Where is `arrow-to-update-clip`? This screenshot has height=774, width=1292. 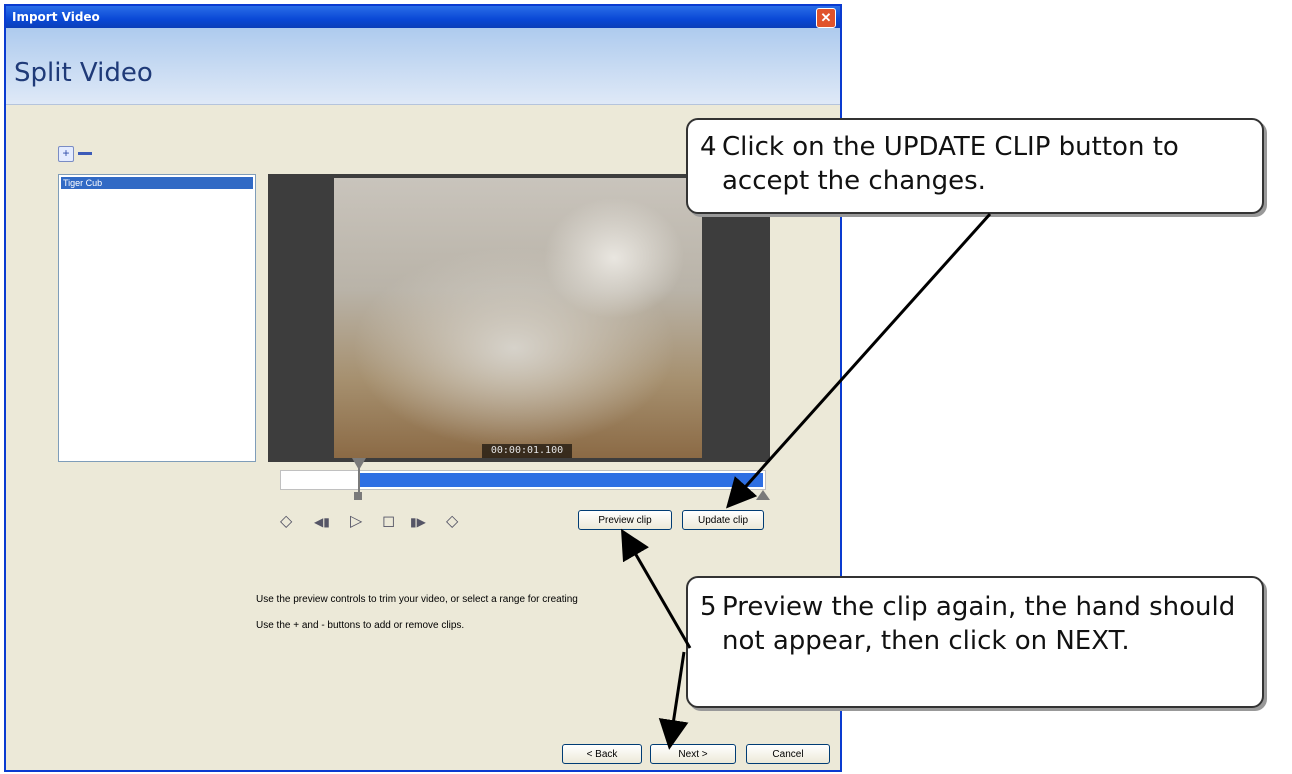
arrow-to-update-clip is located at coordinates (858, 360).